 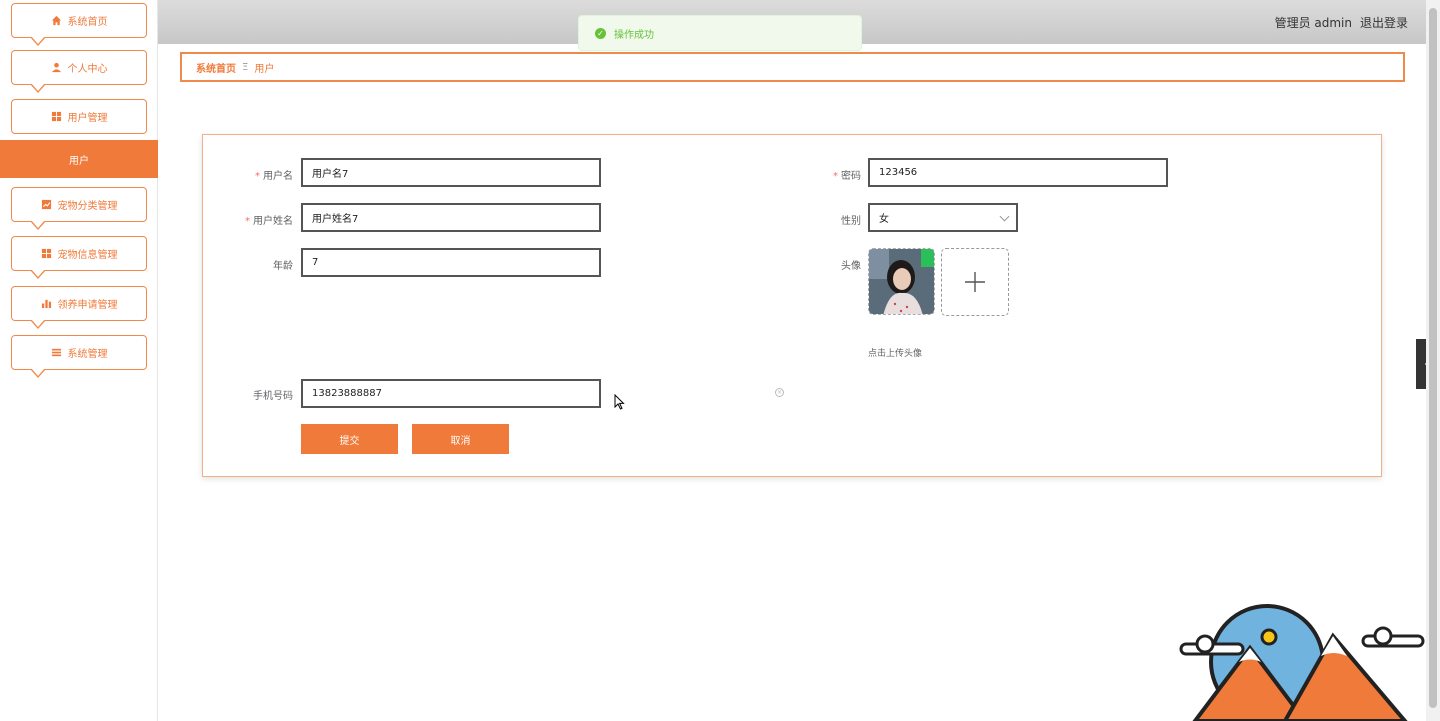 What do you see at coordinates (269, 221) in the screenshot?
I see `realname-label: * 用户姓名` at bounding box center [269, 221].